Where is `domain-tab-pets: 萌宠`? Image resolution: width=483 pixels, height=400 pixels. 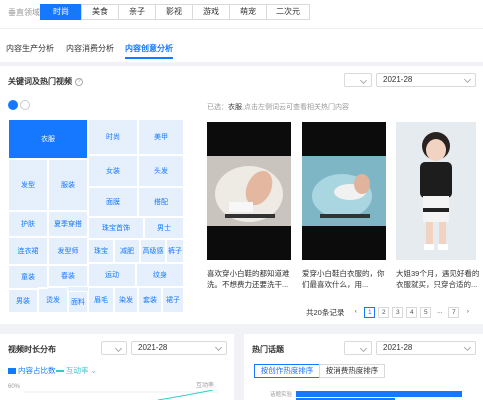
domain-tab-pets: 萌宠 is located at coordinates (248, 12).